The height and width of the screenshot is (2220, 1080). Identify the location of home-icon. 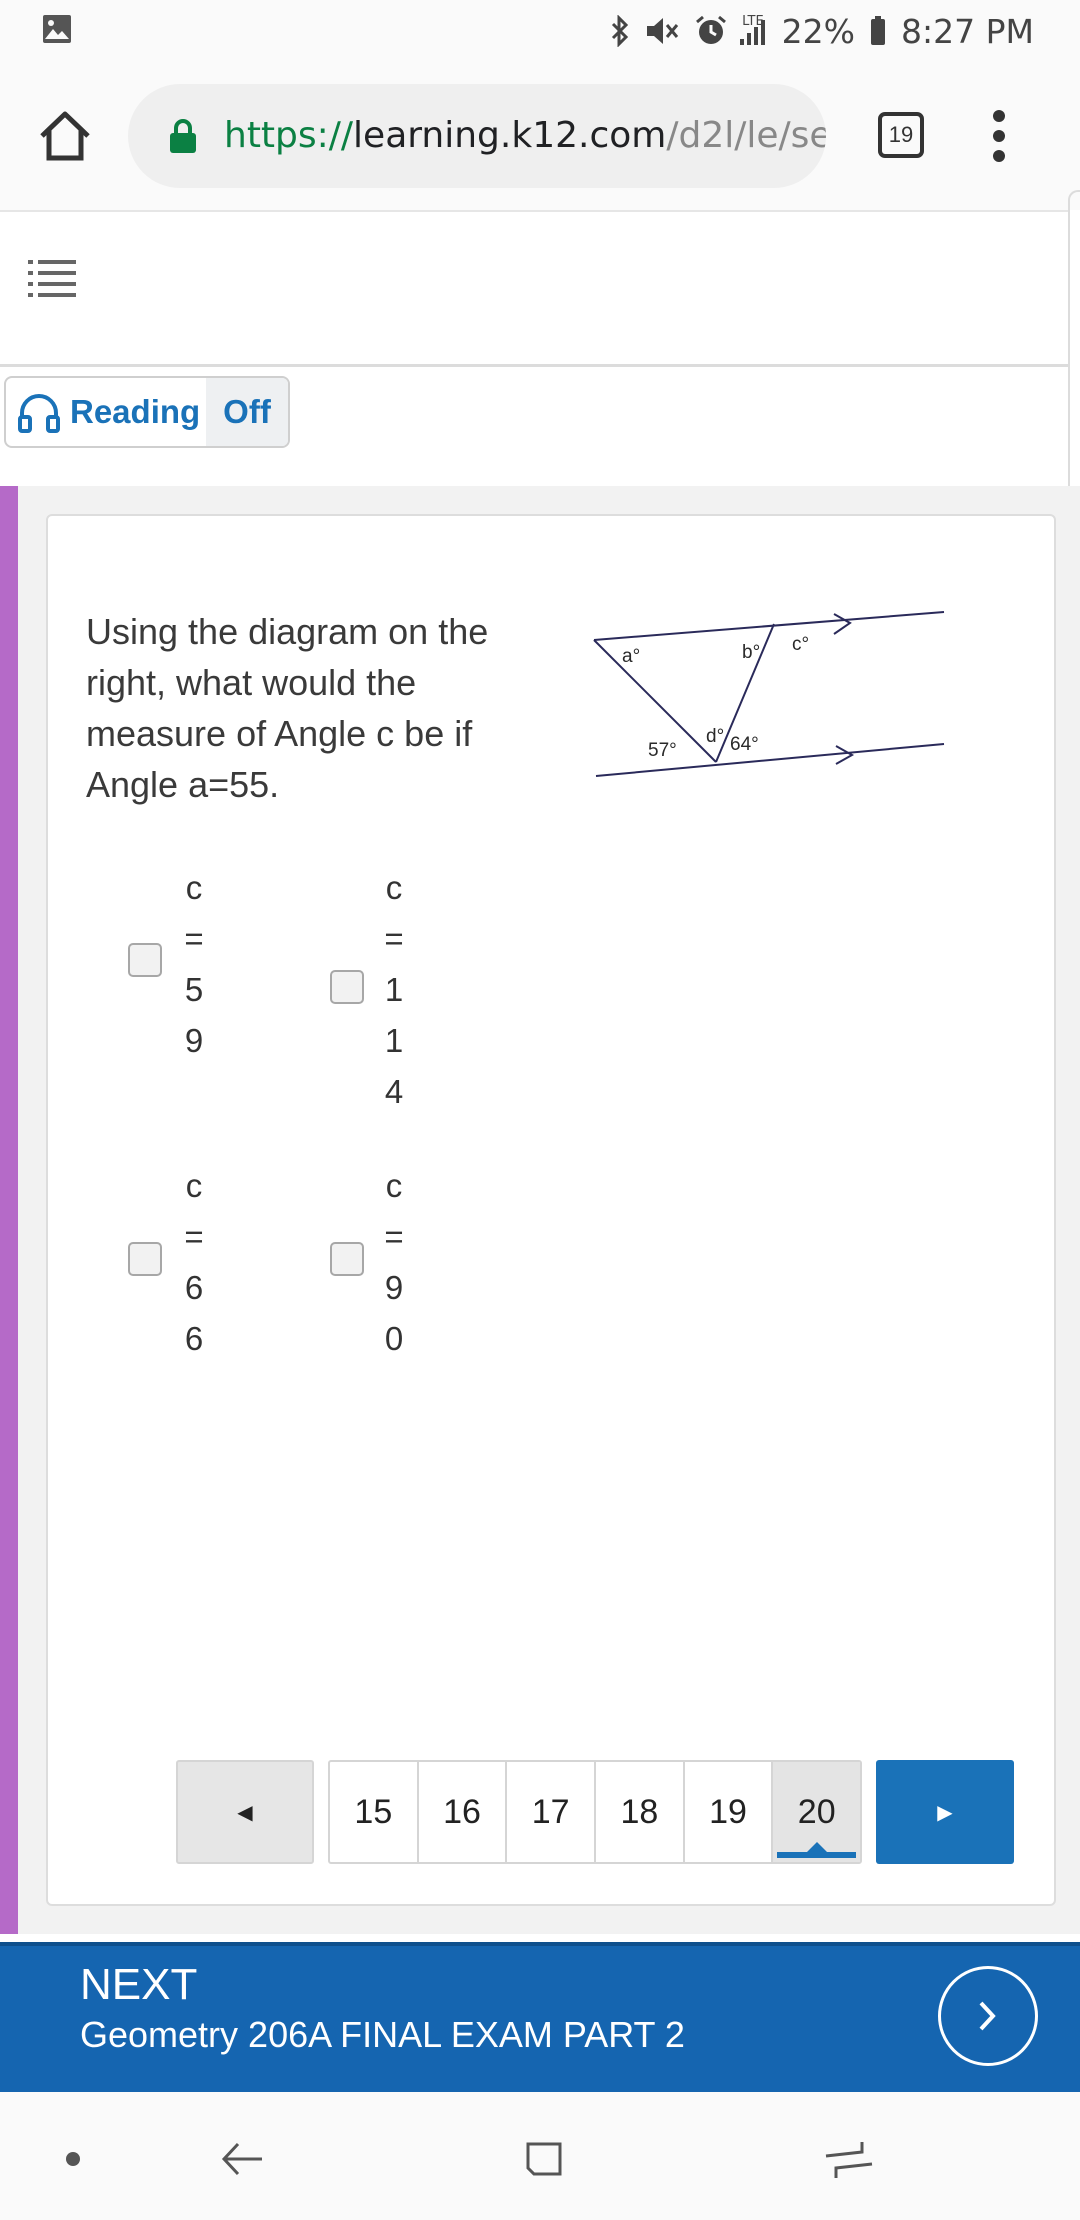
(65, 137).